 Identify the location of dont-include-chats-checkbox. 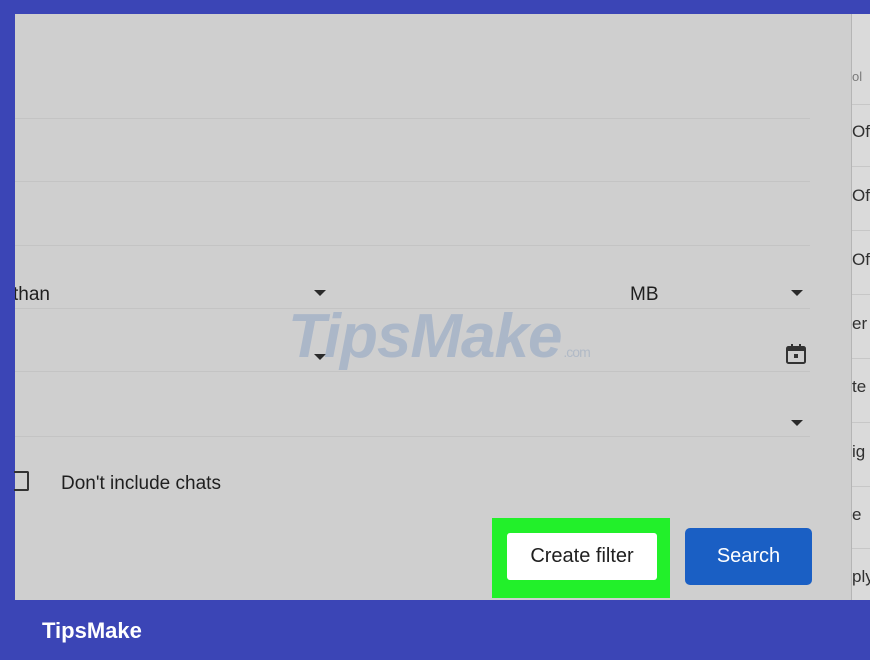
(21, 481).